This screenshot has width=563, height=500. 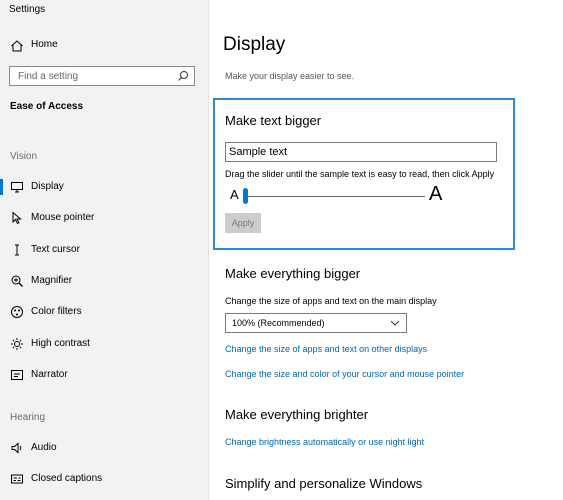 What do you see at coordinates (17, 218) in the screenshot?
I see `mouse-pointer-icon` at bounding box center [17, 218].